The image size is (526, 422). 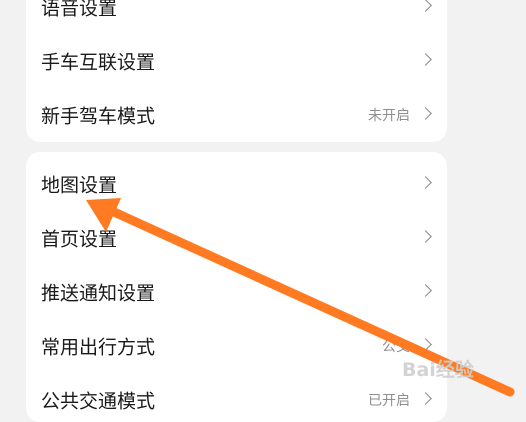 What do you see at coordinates (236, 292) in the screenshot?
I see `settings-row-push: 推送通知设置` at bounding box center [236, 292].